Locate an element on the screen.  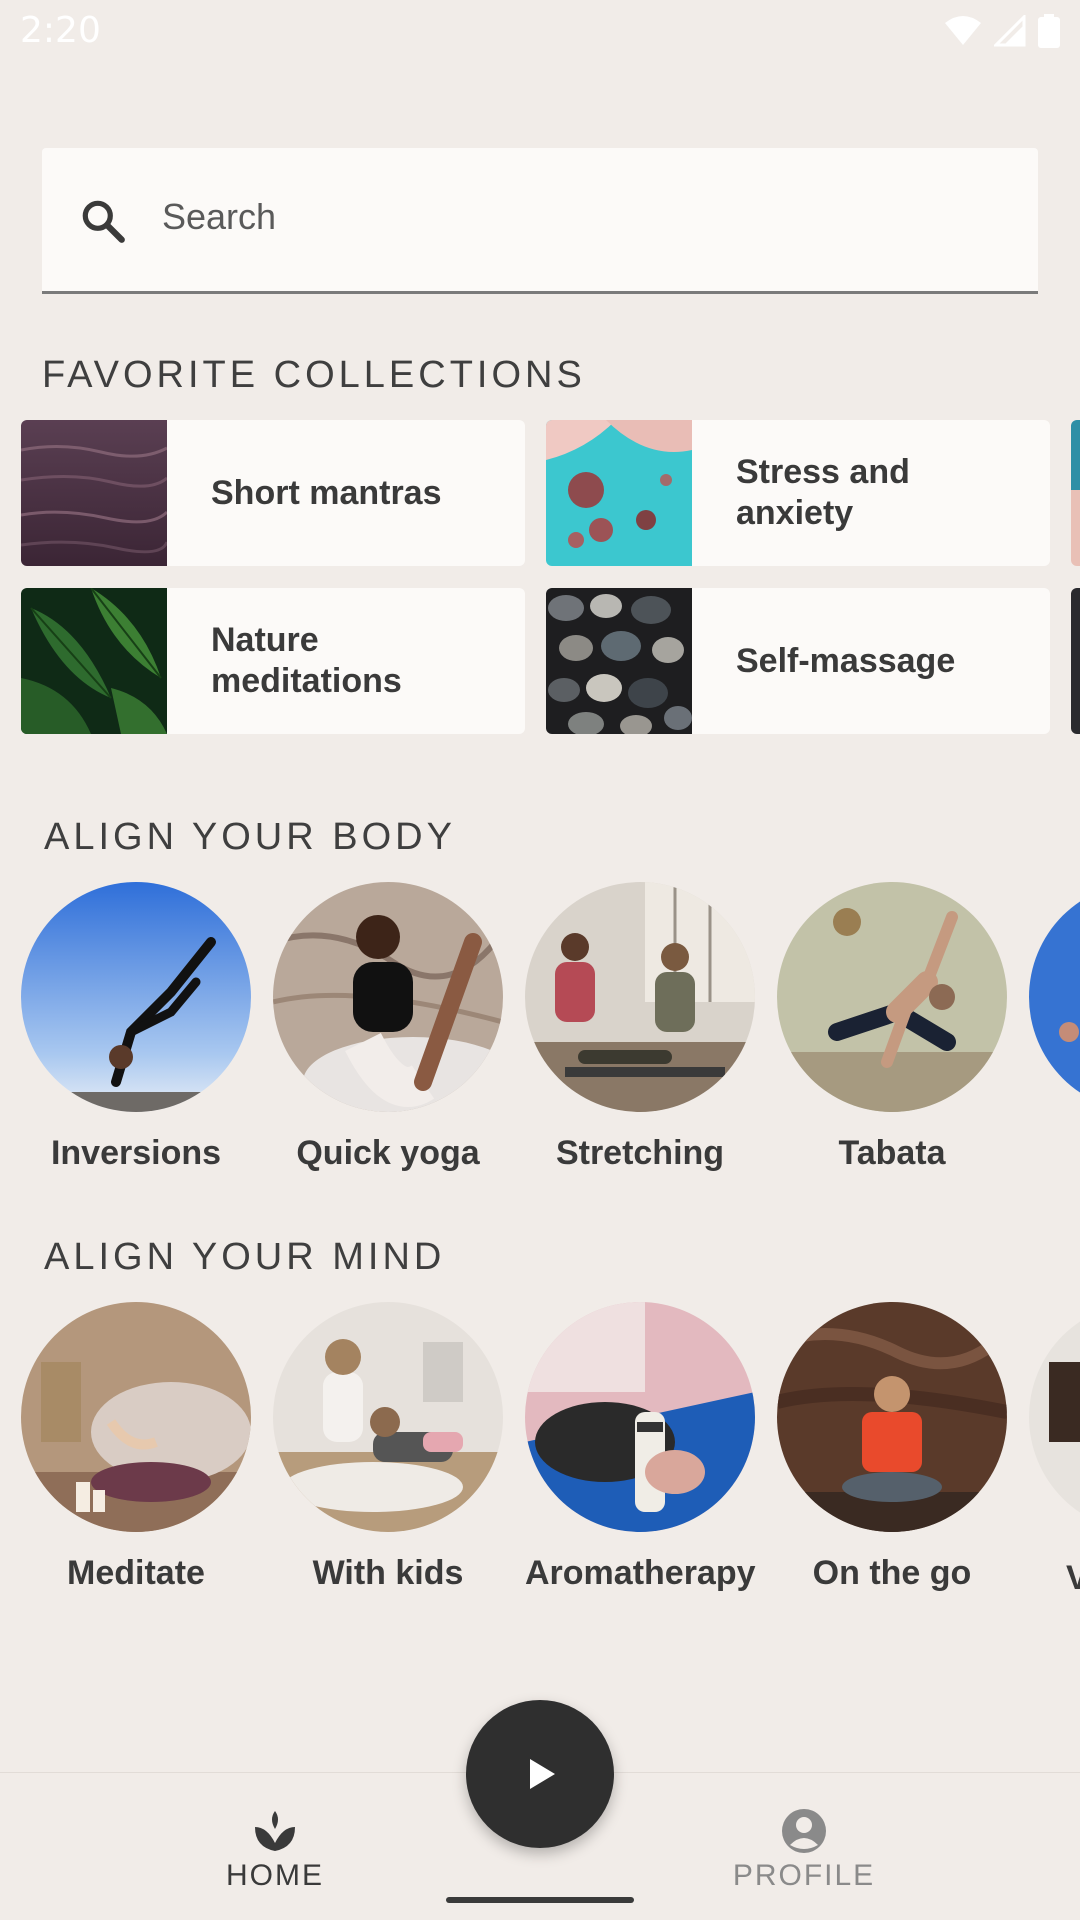
mind-label: With kids is located at coordinates (388, 1573).